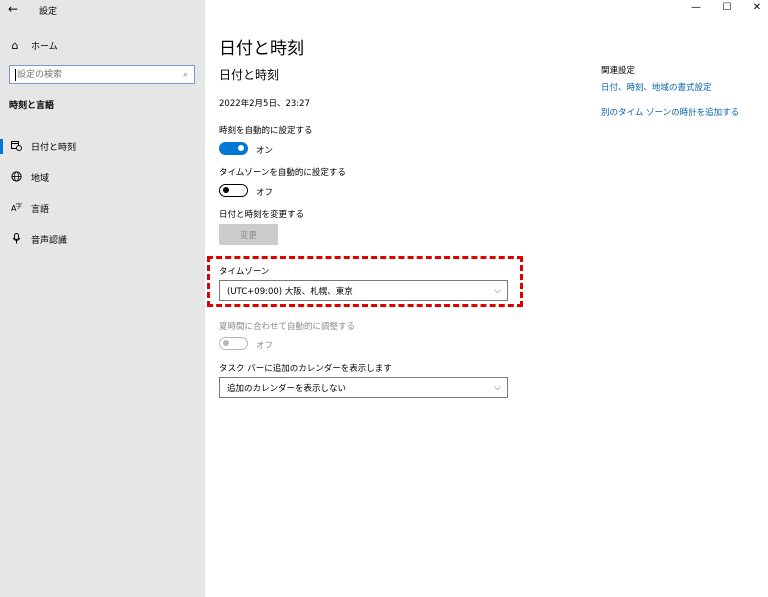 The image size is (768, 597). I want to click on search-input, so click(91, 74).